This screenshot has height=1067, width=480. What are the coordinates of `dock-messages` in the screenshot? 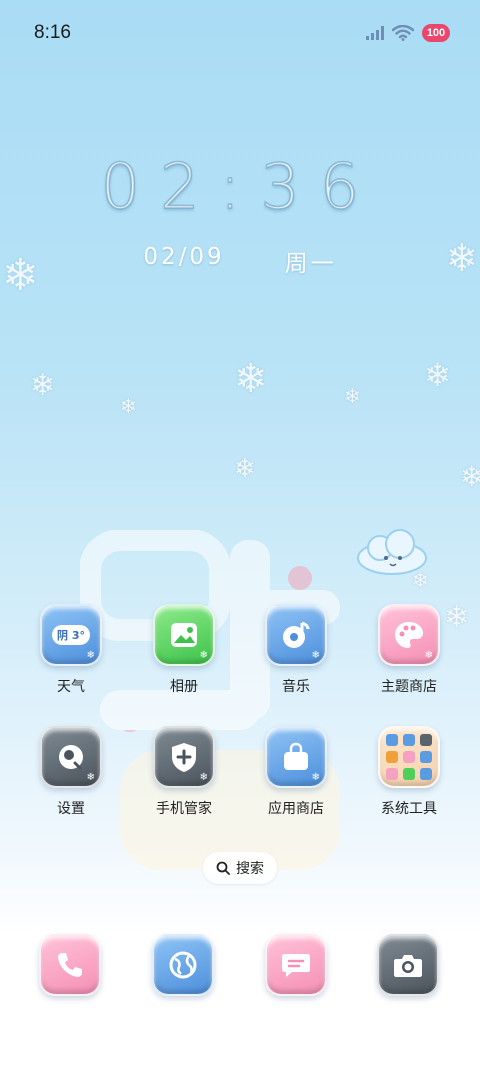 It's located at (298, 967).